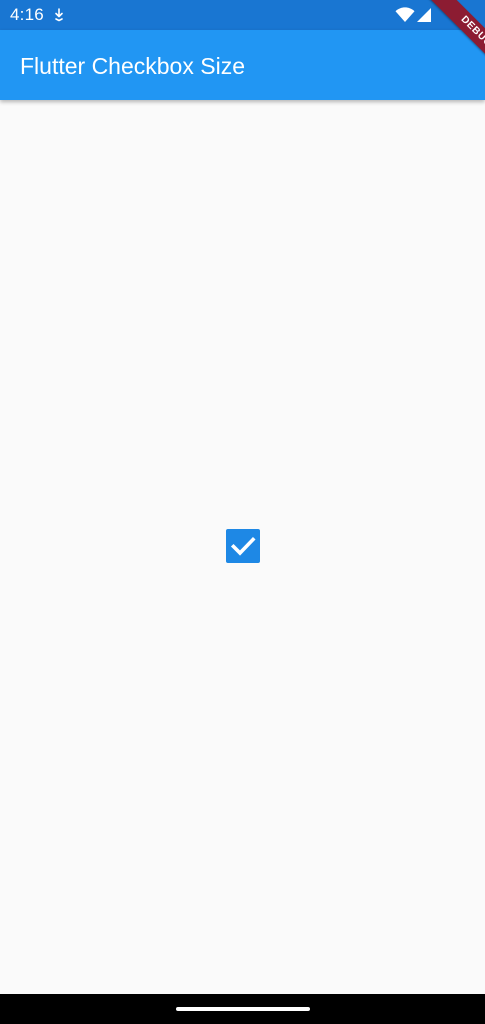 The height and width of the screenshot is (1024, 485). Describe the element at coordinates (405, 15) in the screenshot. I see `wifi-icon` at that location.